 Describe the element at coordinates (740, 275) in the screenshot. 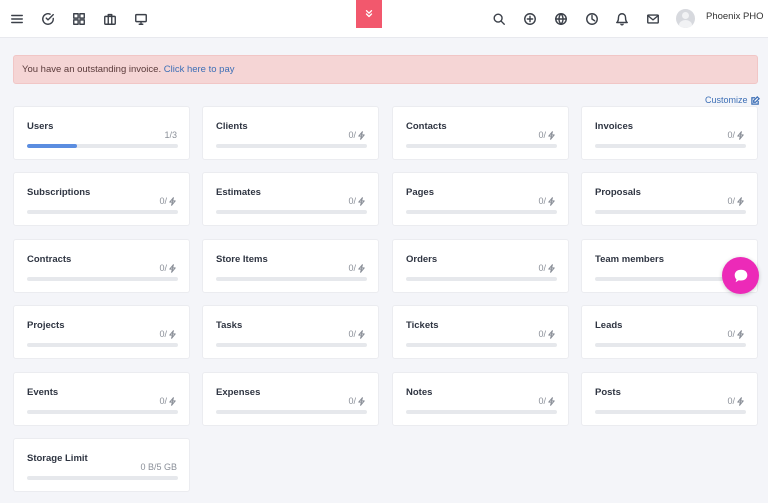

I see `chat-button` at that location.